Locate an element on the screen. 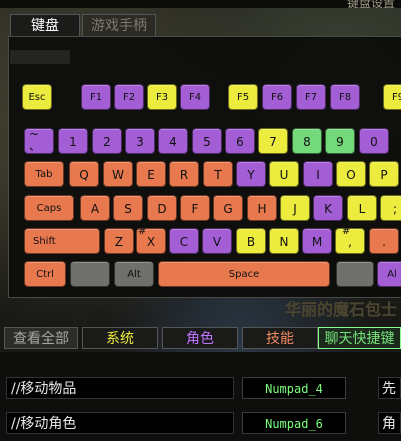  key-f8: F8 is located at coordinates (345, 97).